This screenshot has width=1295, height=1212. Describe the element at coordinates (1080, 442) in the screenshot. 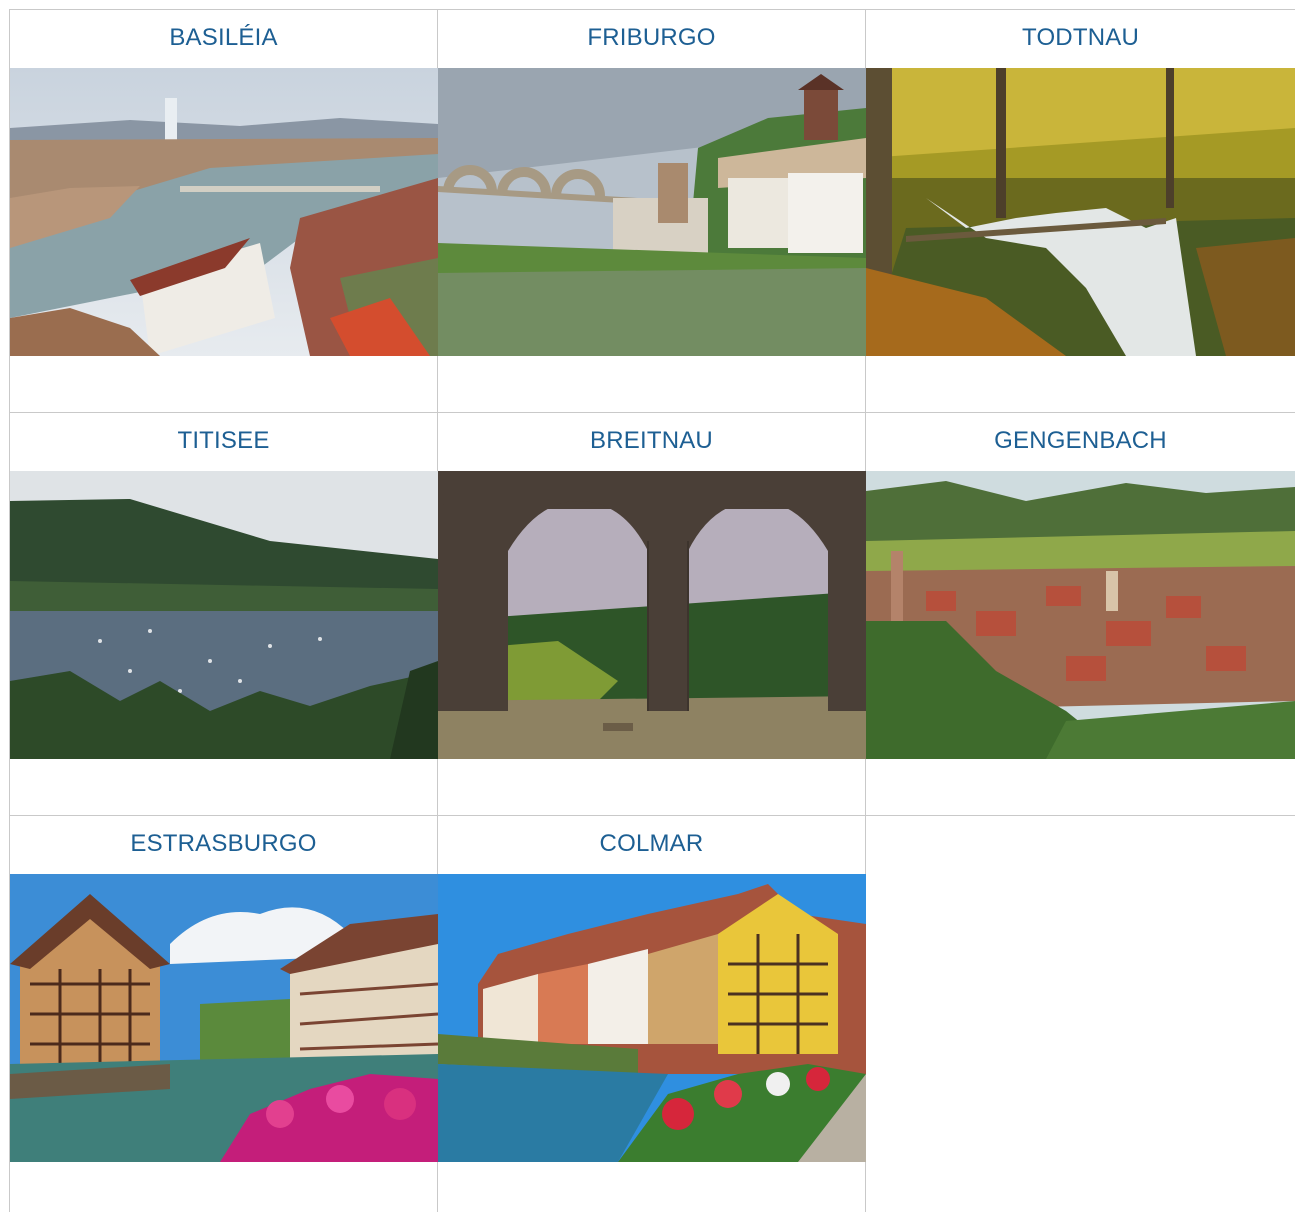

I see `destination-title-link: GENGENBACH` at that location.